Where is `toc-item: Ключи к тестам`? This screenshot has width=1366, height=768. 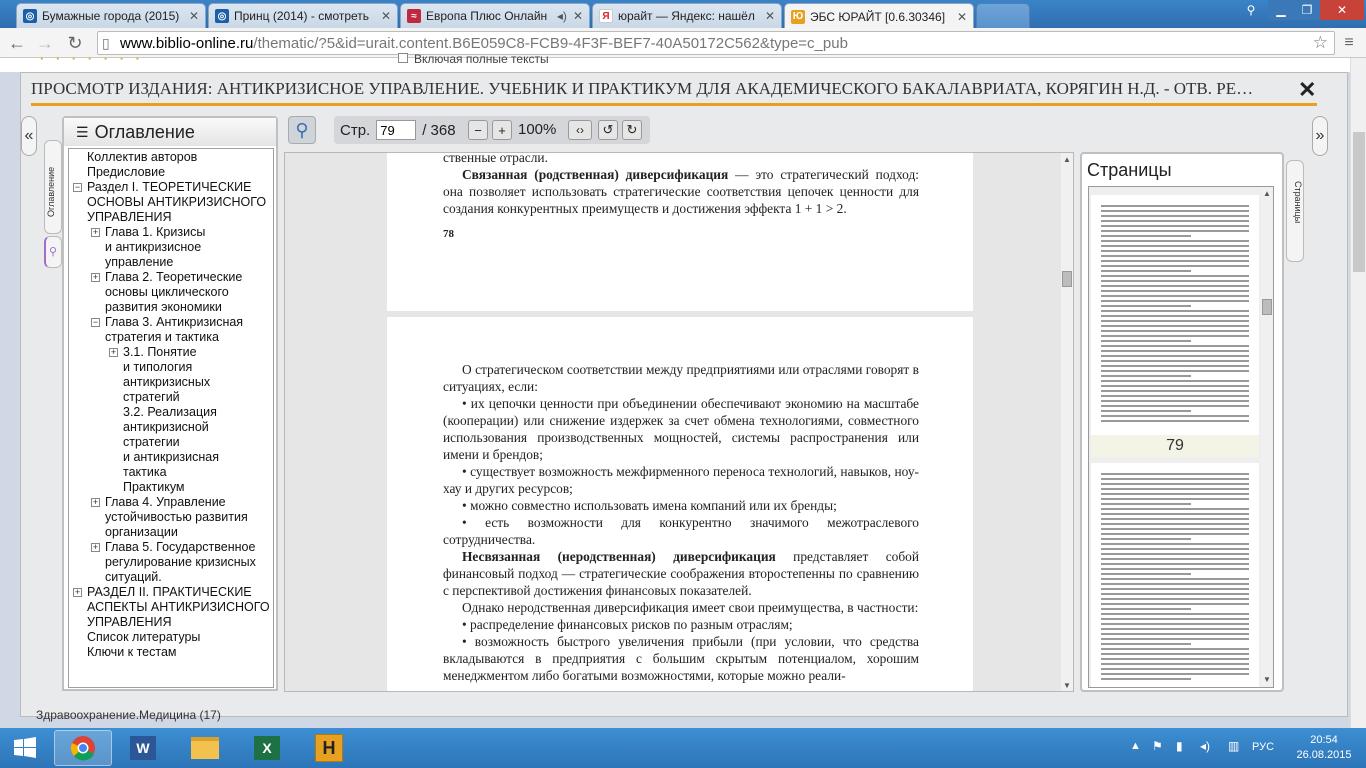 toc-item: Ключи к тестам is located at coordinates (132, 652).